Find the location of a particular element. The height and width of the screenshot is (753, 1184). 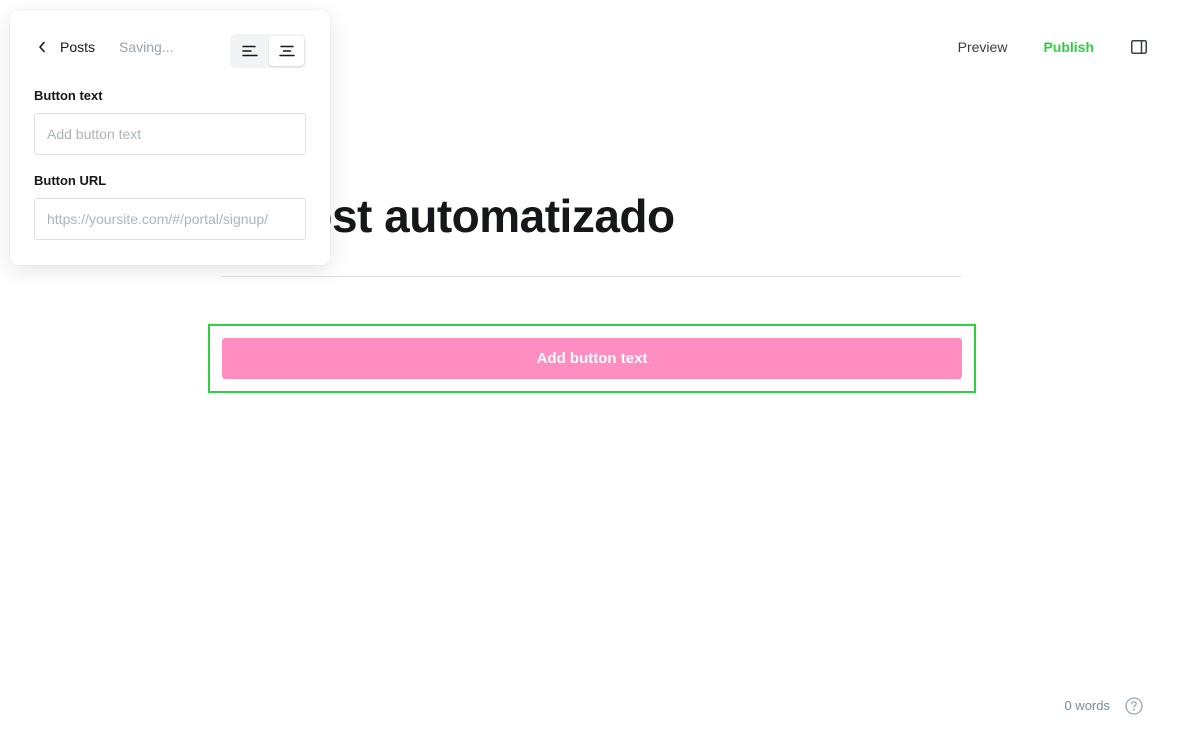

publish-button: Publish is located at coordinates (1068, 47).